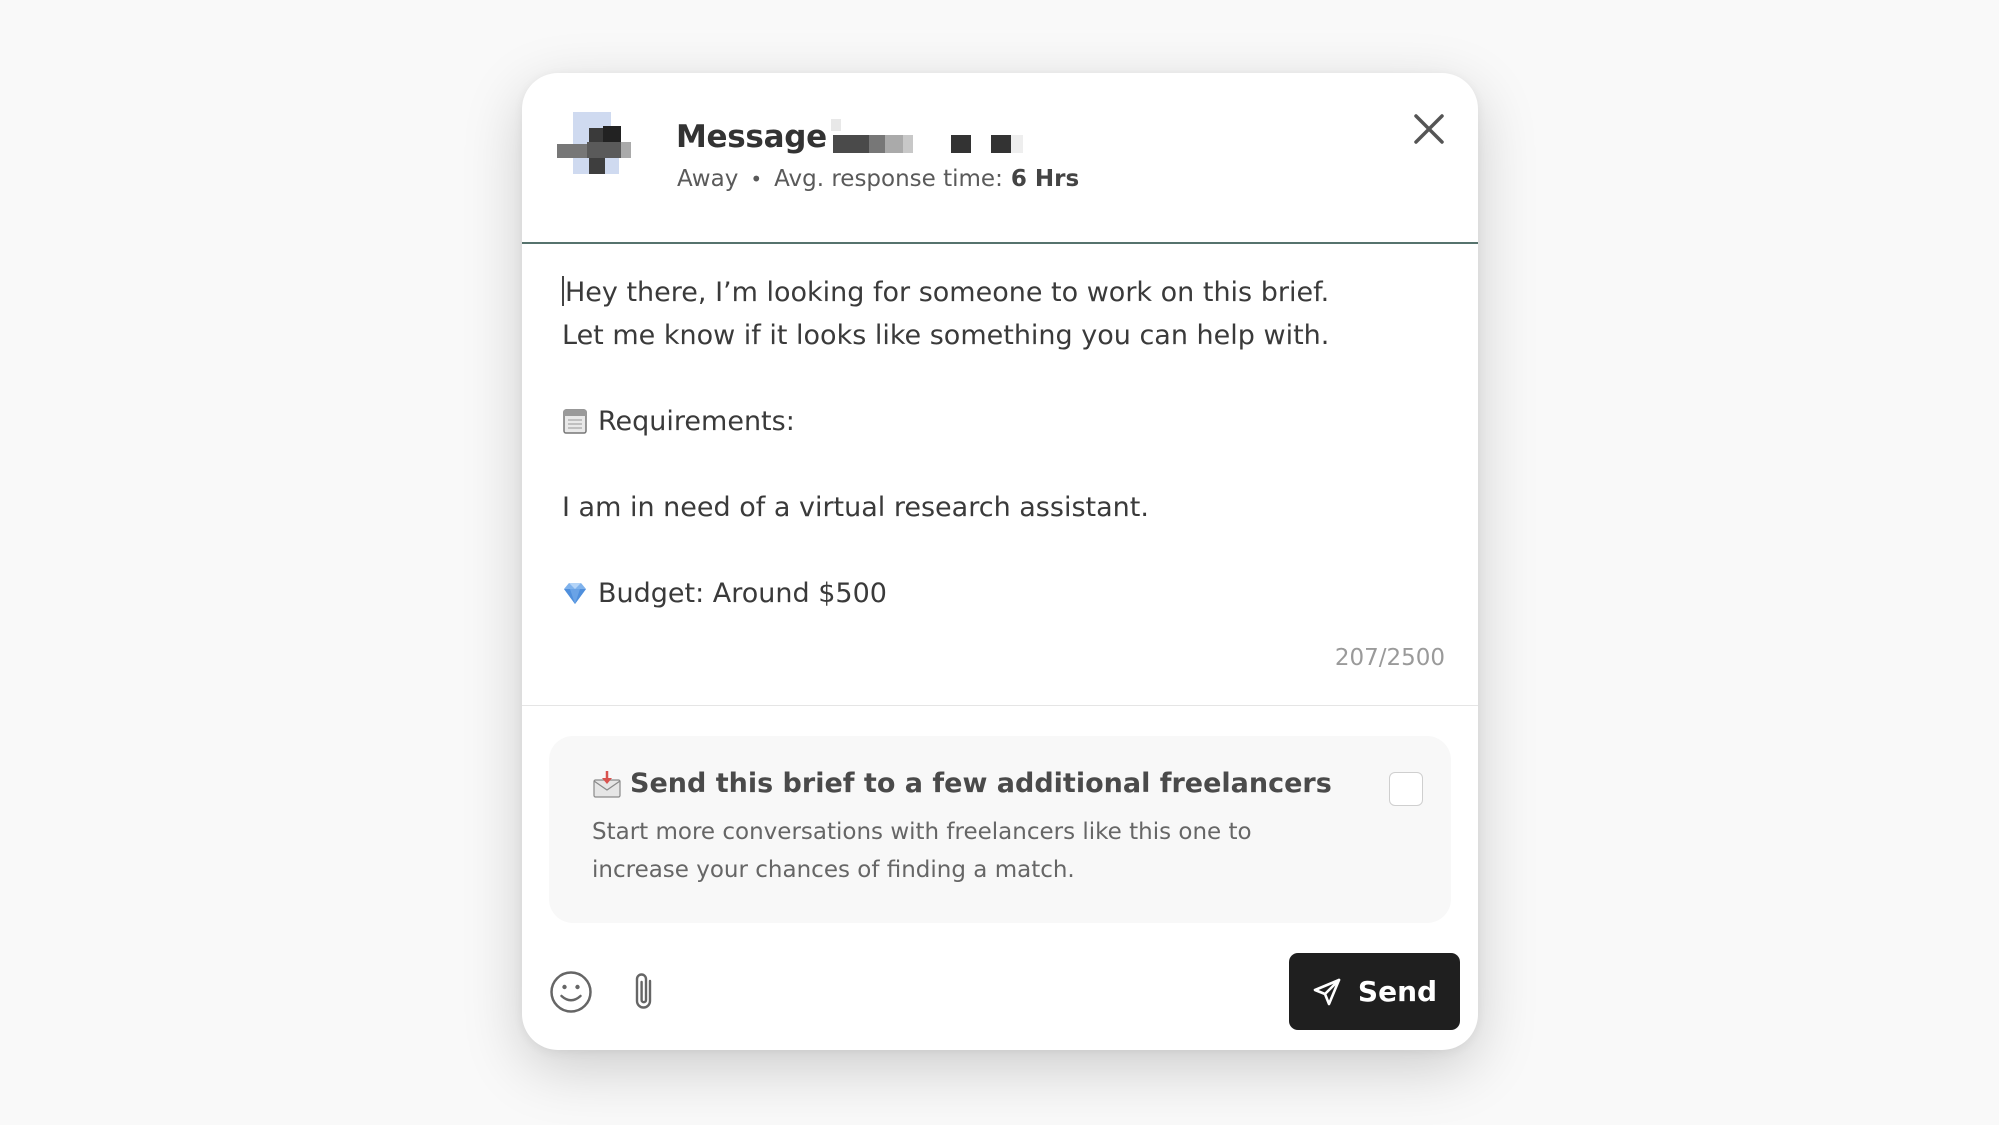 This screenshot has width=1999, height=1125. What do you see at coordinates (1397, 991) in the screenshot?
I see `send-button-label: Send` at bounding box center [1397, 991].